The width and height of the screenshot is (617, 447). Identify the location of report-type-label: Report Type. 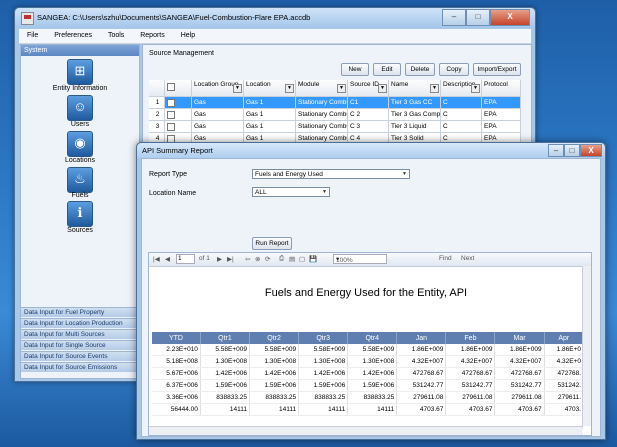
(168, 174).